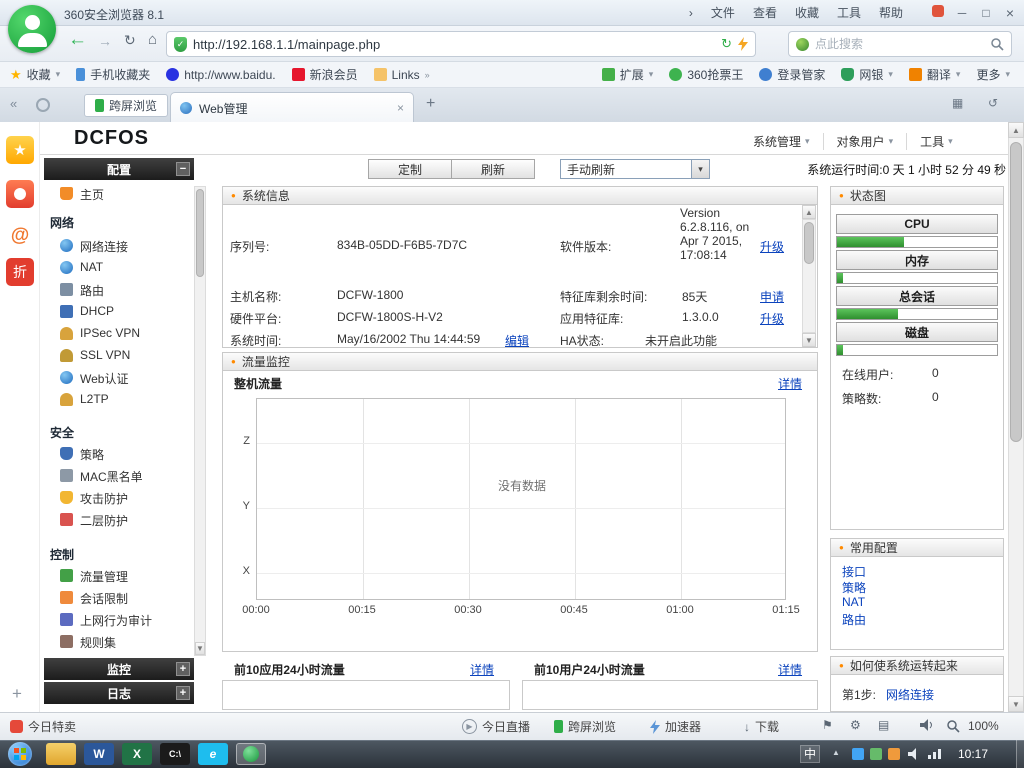 This screenshot has height=768, width=1024. Describe the element at coordinates (1016, 130) in the screenshot. I see `page-scroll-up-icon: ▲` at that location.